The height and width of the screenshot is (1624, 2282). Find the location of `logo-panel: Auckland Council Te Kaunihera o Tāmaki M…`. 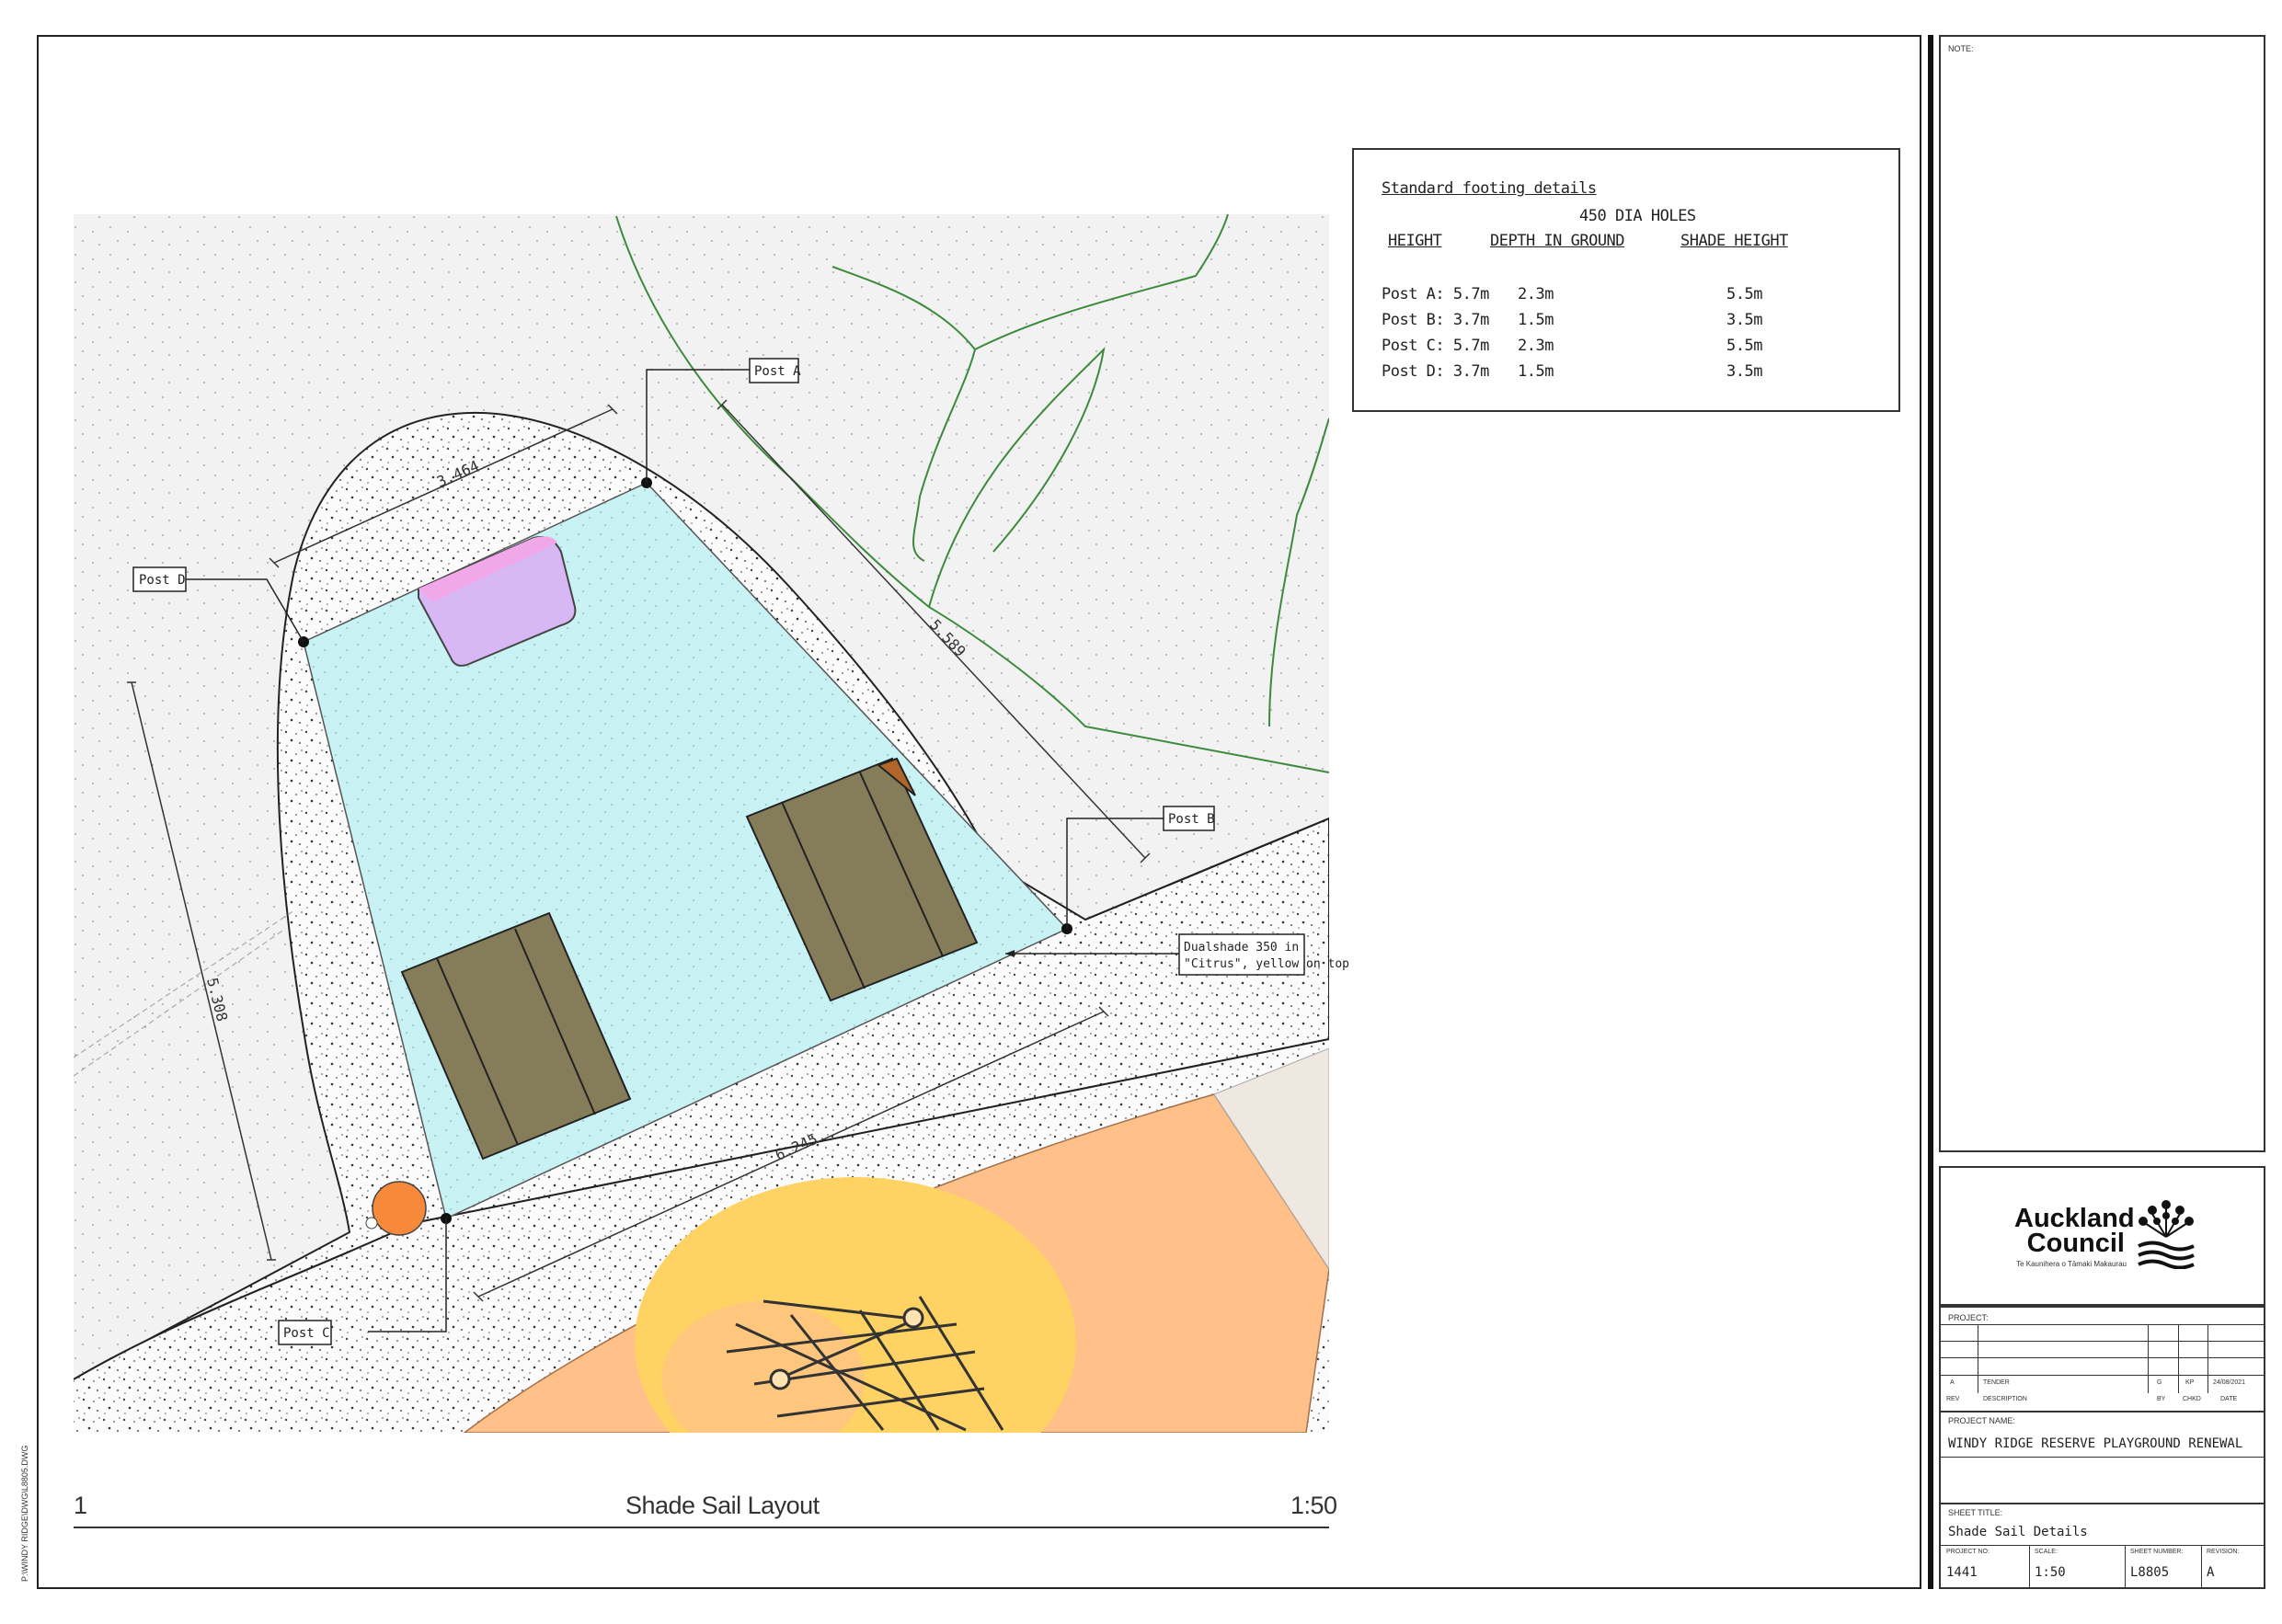

logo-panel: Auckland Council Te Kaunihera o Tāmaki M… is located at coordinates (2102, 1236).